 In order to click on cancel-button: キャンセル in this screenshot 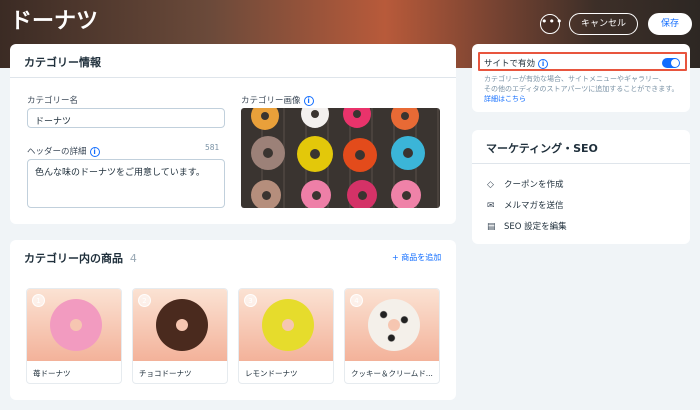, I will do `click(603, 24)`.